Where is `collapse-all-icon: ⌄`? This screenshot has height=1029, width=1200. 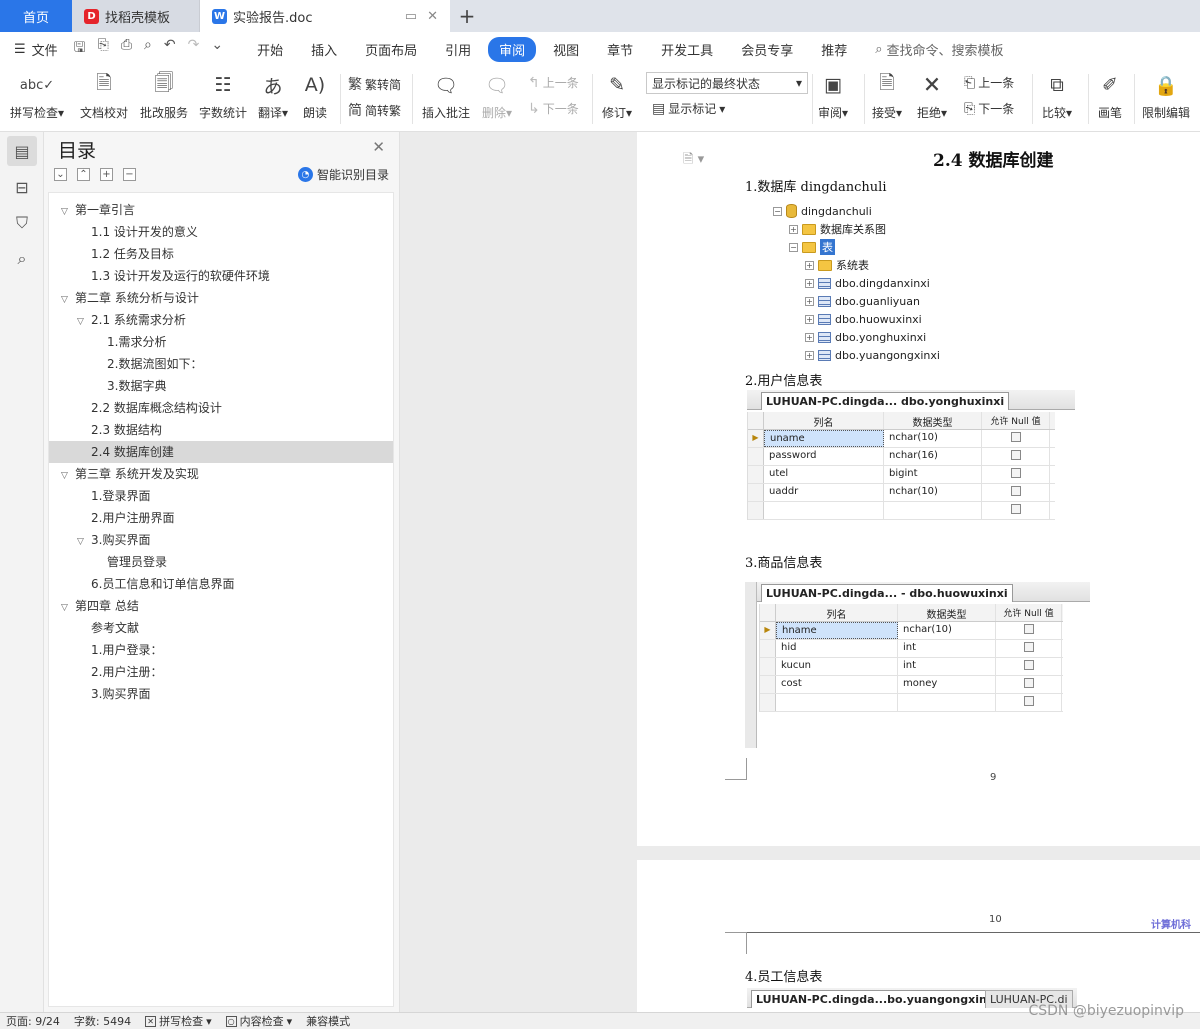
collapse-all-icon: ⌄ is located at coordinates (60, 174).